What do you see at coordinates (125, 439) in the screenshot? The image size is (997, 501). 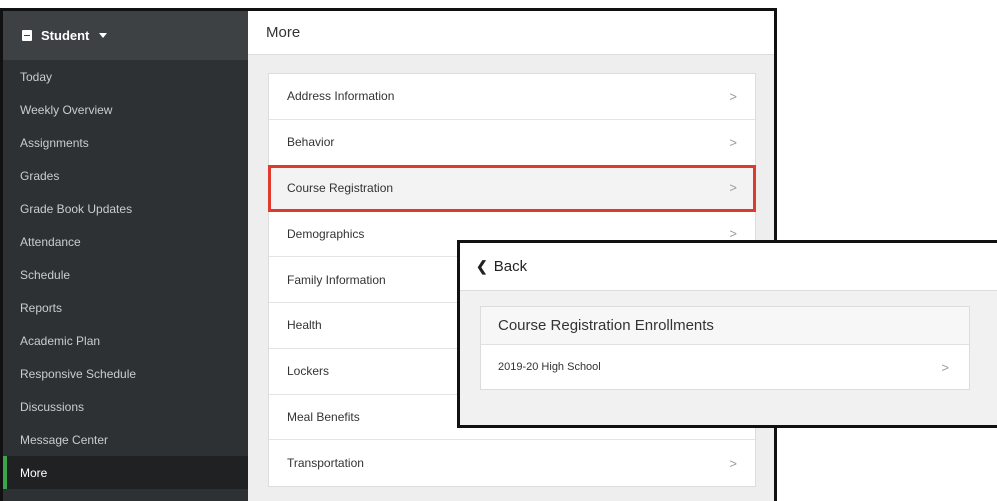 I see `sidebar-item-message-center: Message Center` at bounding box center [125, 439].